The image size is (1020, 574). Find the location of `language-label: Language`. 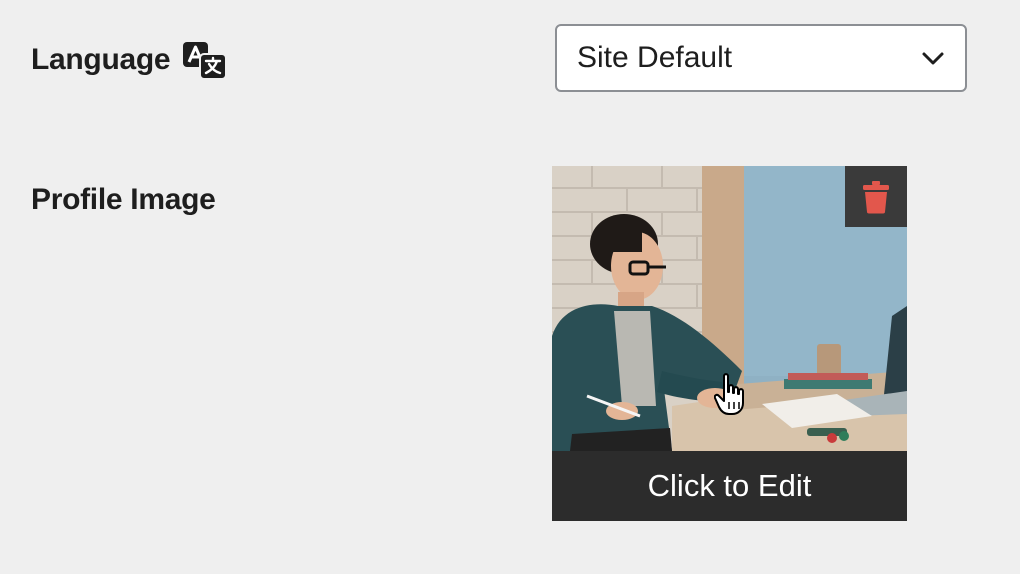

language-label: Language is located at coordinates (101, 59).